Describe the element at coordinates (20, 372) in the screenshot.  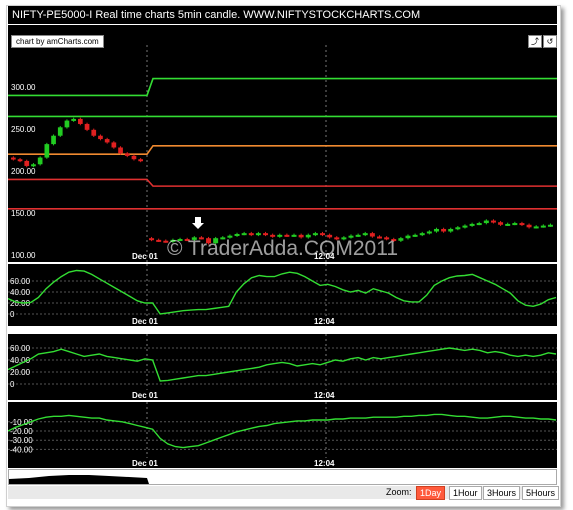
I see `y-tick-label: 20.00` at that location.